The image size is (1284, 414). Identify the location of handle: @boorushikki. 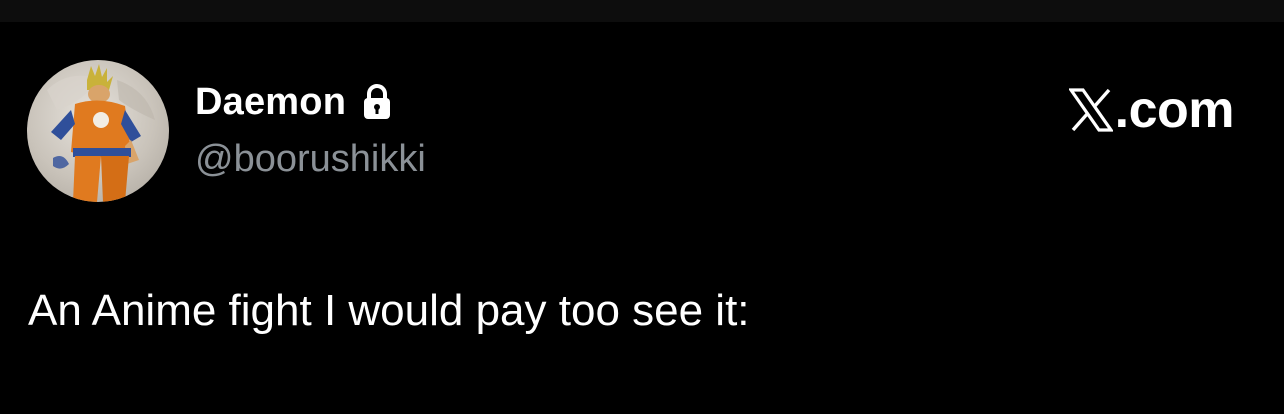
(310, 159).